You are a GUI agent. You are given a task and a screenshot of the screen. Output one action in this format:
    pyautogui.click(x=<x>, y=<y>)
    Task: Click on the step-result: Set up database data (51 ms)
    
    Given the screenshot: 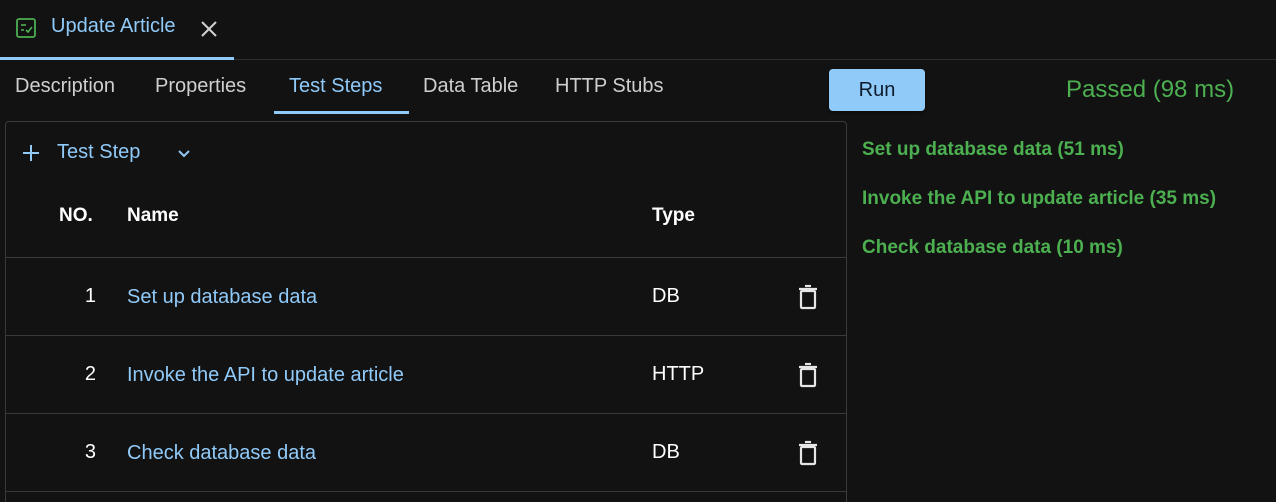 What is the action you would take?
    pyautogui.click(x=993, y=149)
    